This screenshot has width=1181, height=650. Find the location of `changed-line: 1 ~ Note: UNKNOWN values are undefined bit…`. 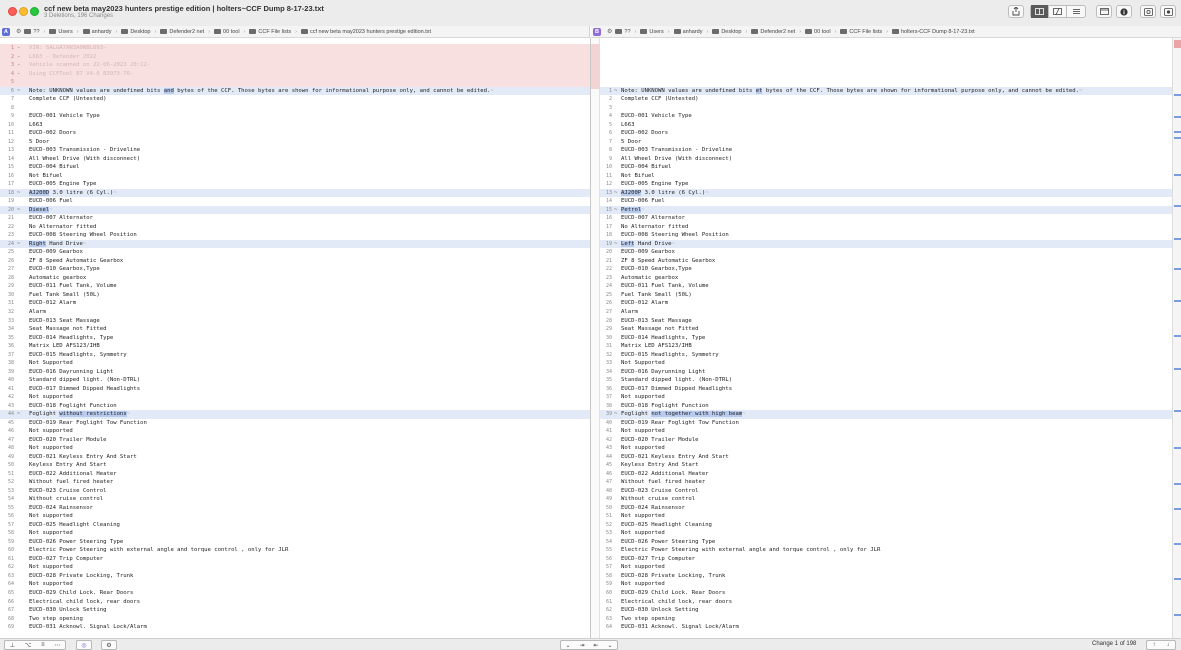

changed-line: 1 ~ Note: UNKNOWN values are undefined bit… is located at coordinates (886, 91).